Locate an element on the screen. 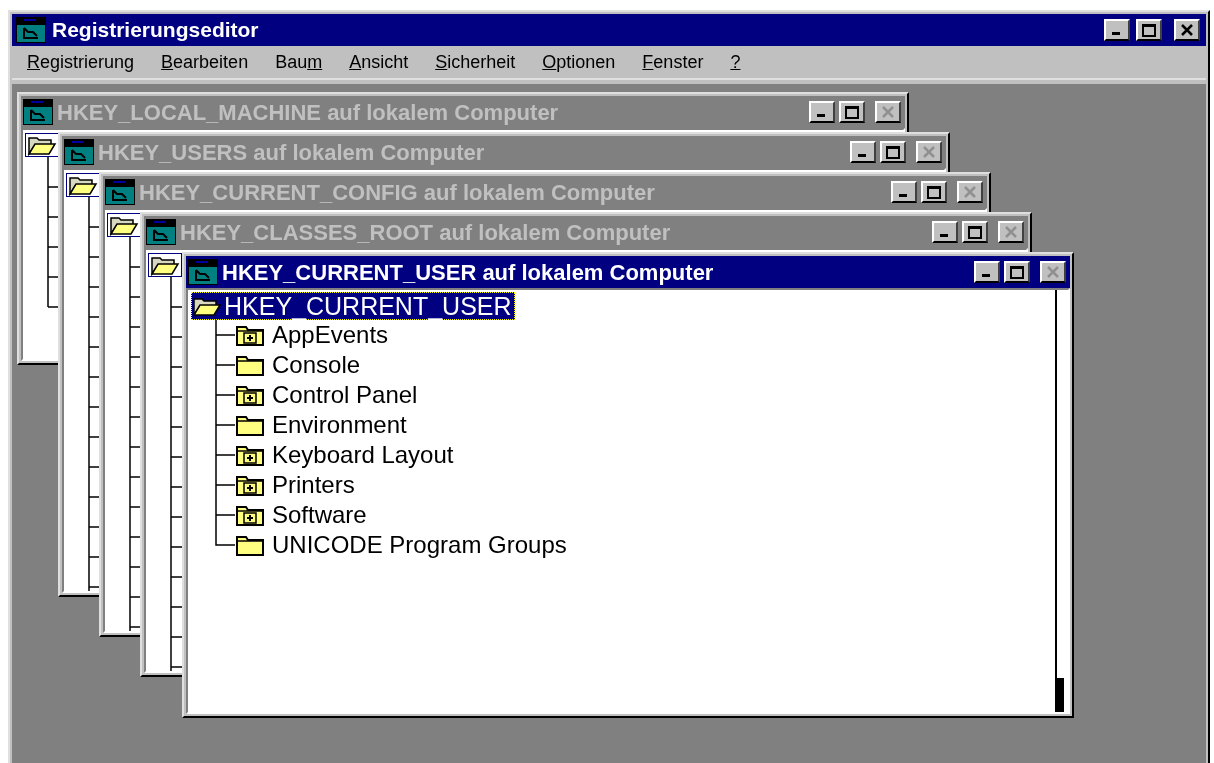 This screenshot has height=763, width=1214. tree-item: Control Panel is located at coordinates (345, 395).